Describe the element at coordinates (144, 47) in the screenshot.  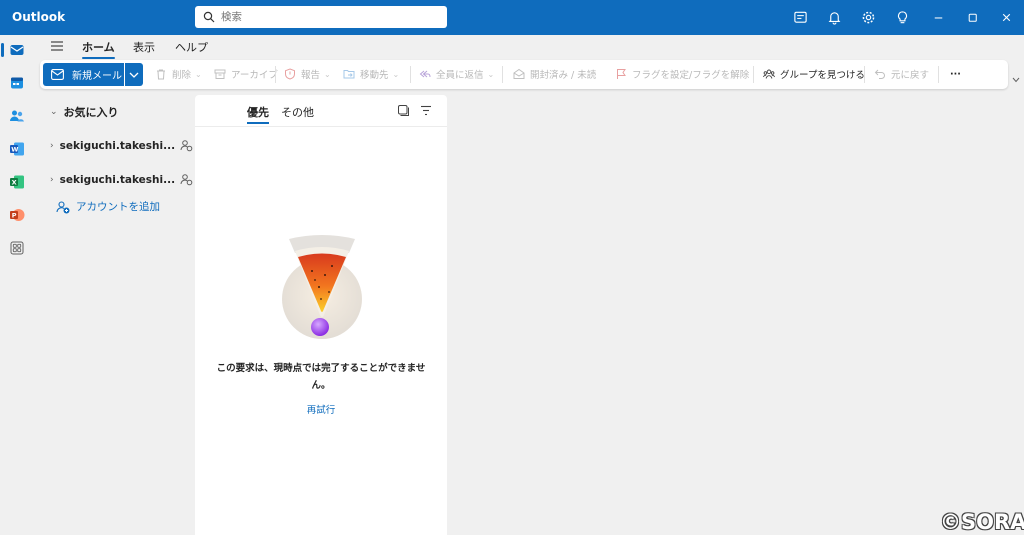
I see `tab-view: 表示` at that location.